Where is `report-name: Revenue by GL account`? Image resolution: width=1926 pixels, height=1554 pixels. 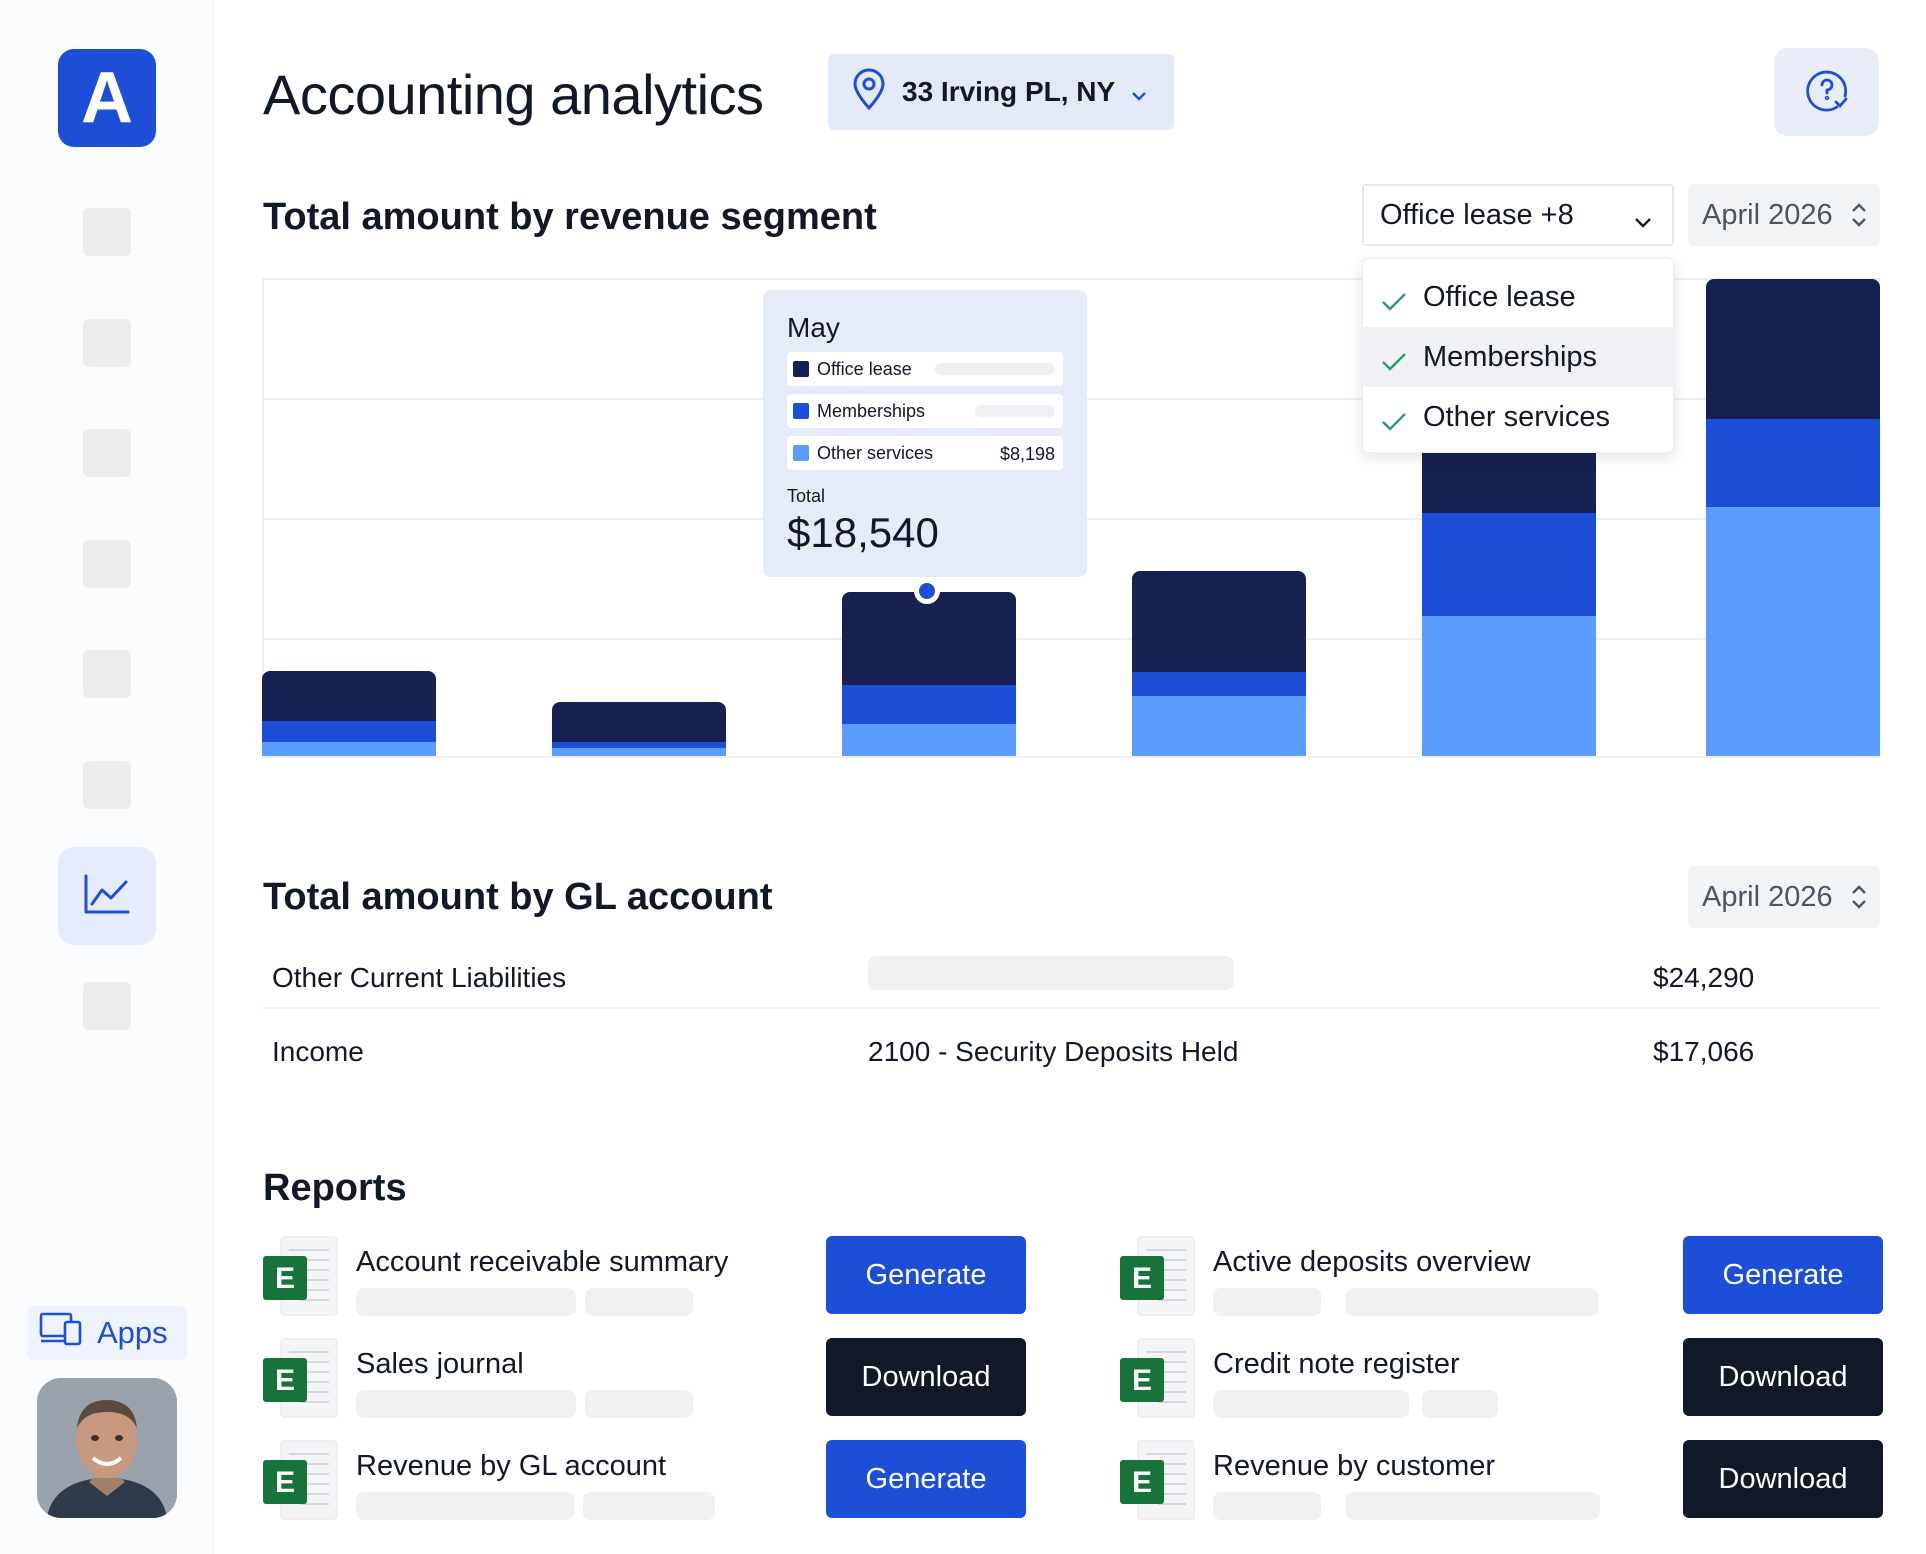
report-name: Revenue by GL account is located at coordinates (511, 1466).